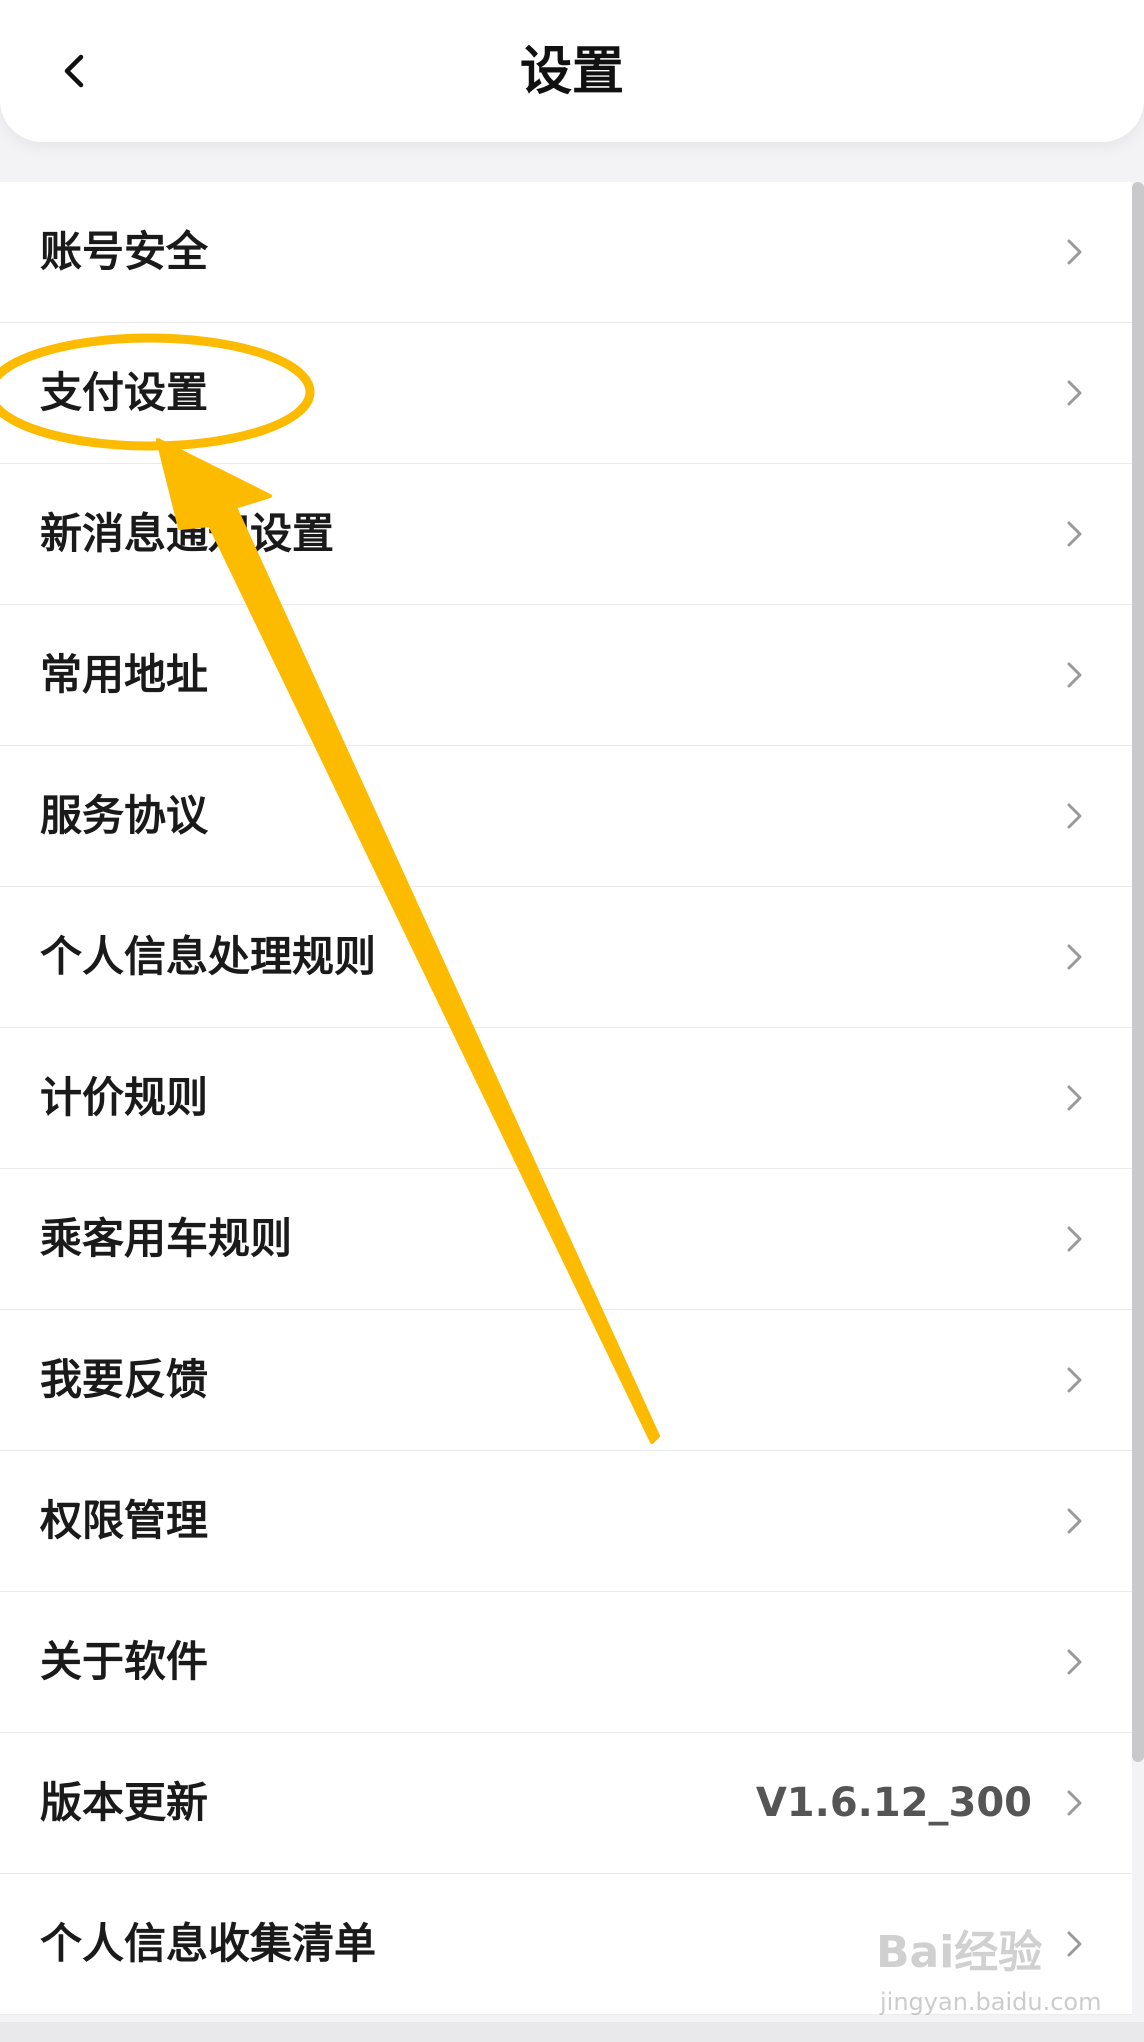  Describe the element at coordinates (124, 1661) in the screenshot. I see `settings-item-label: 关于软件` at that location.